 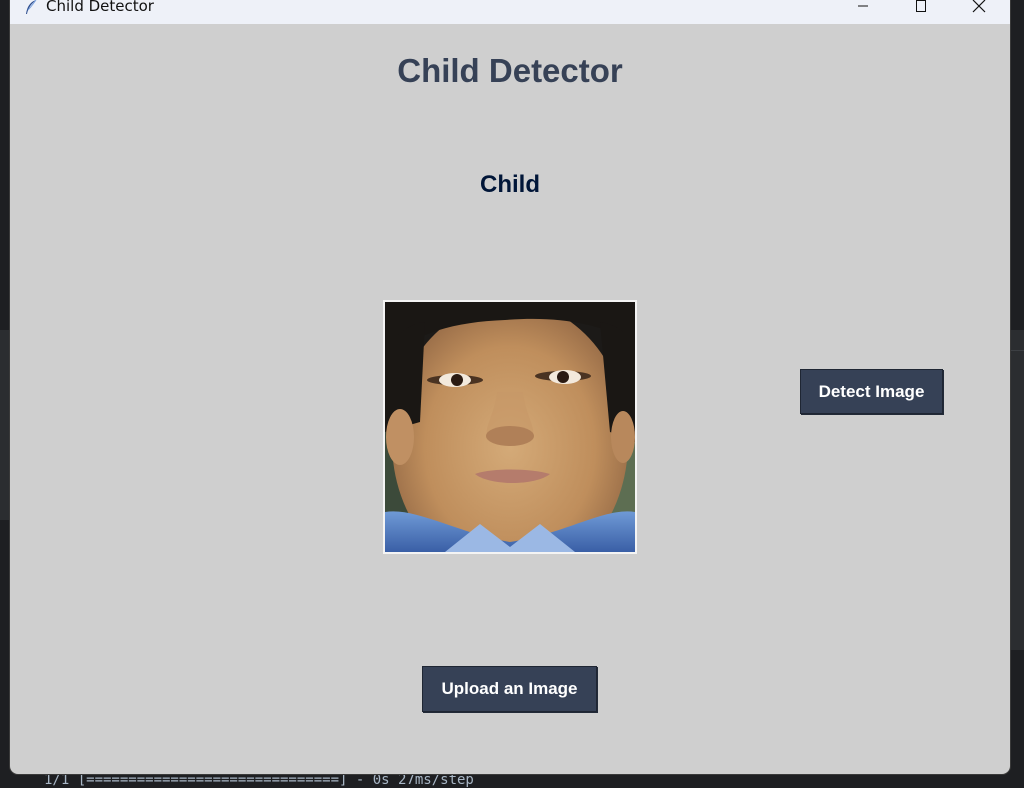 I want to click on window-title: Child Detector, so click(x=100, y=7).